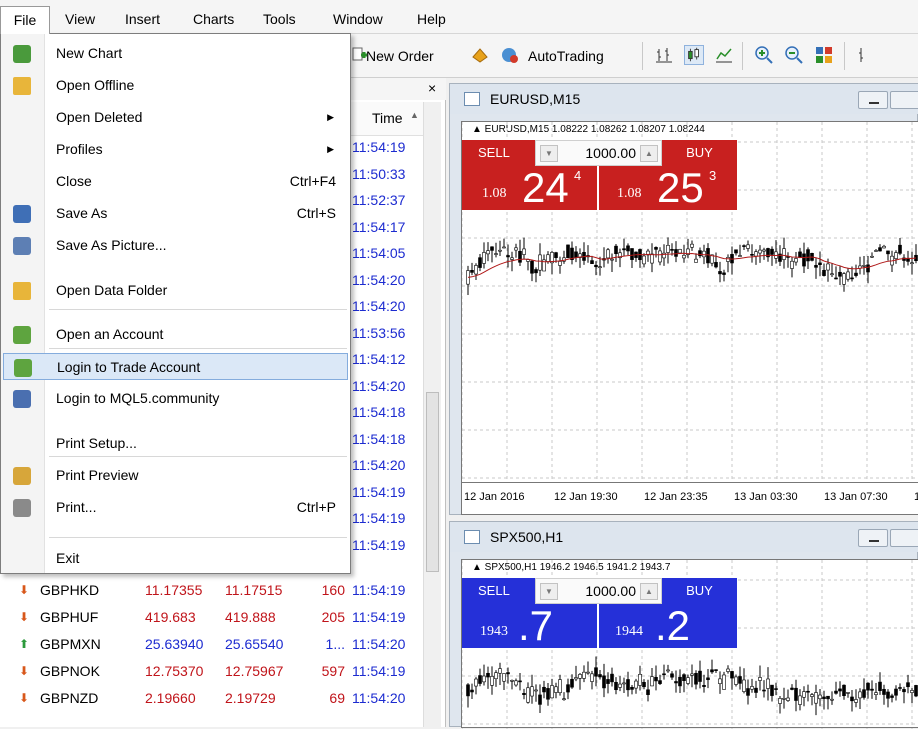  I want to click on time-cell: 11:54:12, so click(379, 359).